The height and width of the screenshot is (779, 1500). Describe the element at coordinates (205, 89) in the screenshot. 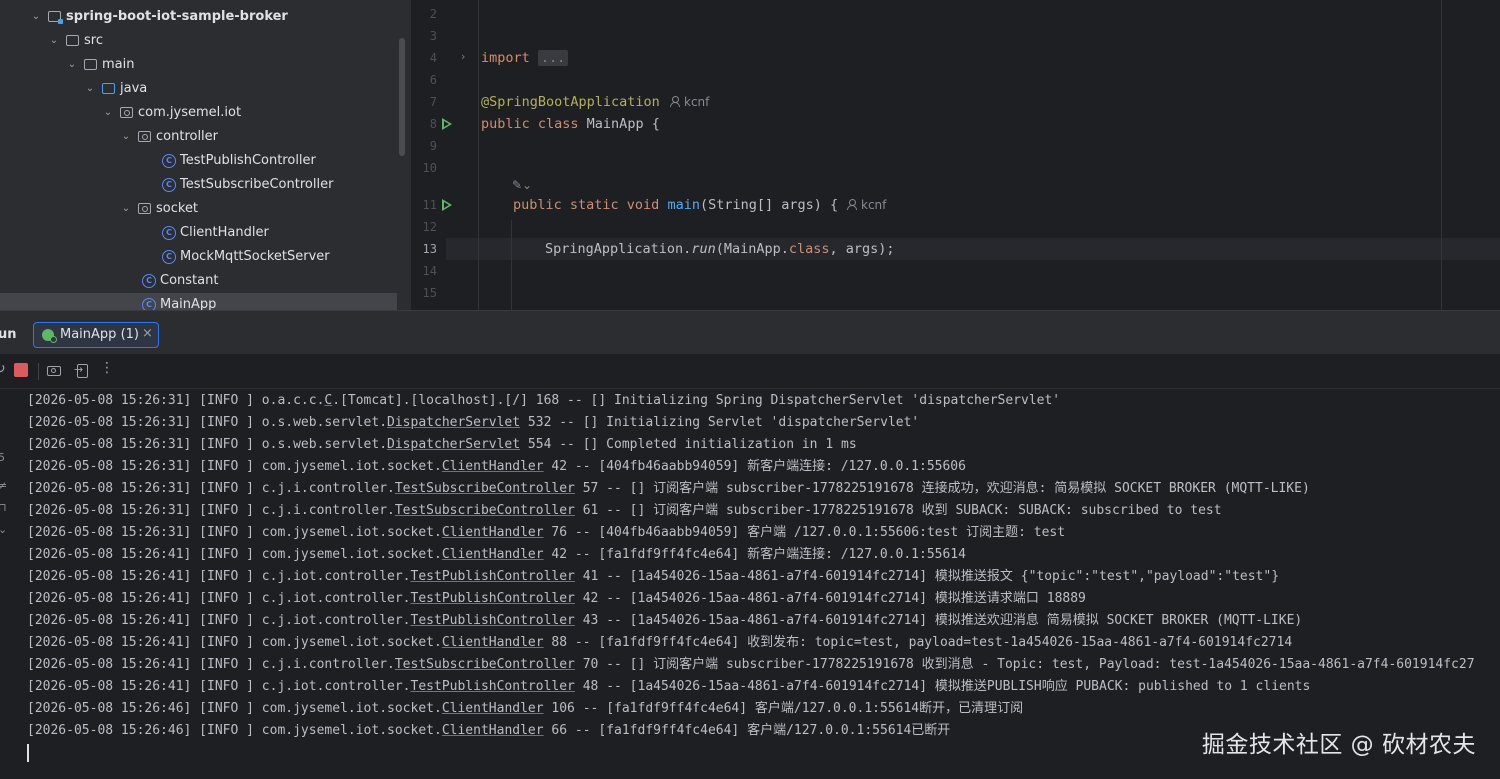

I see `tree-item: ⌄ java` at that location.